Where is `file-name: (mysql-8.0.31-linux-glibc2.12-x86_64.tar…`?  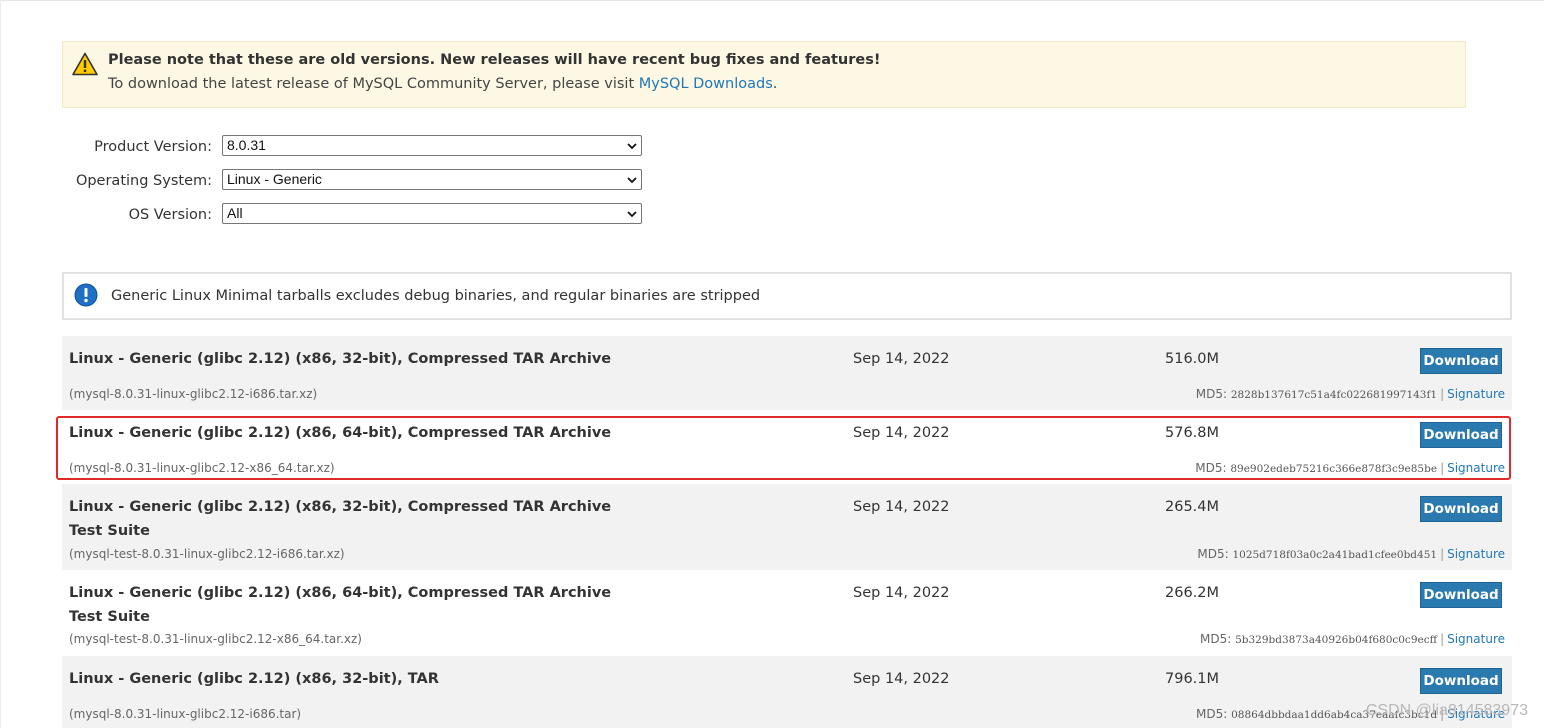 file-name: (mysql-8.0.31-linux-glibc2.12-x86_64.tar… is located at coordinates (202, 468).